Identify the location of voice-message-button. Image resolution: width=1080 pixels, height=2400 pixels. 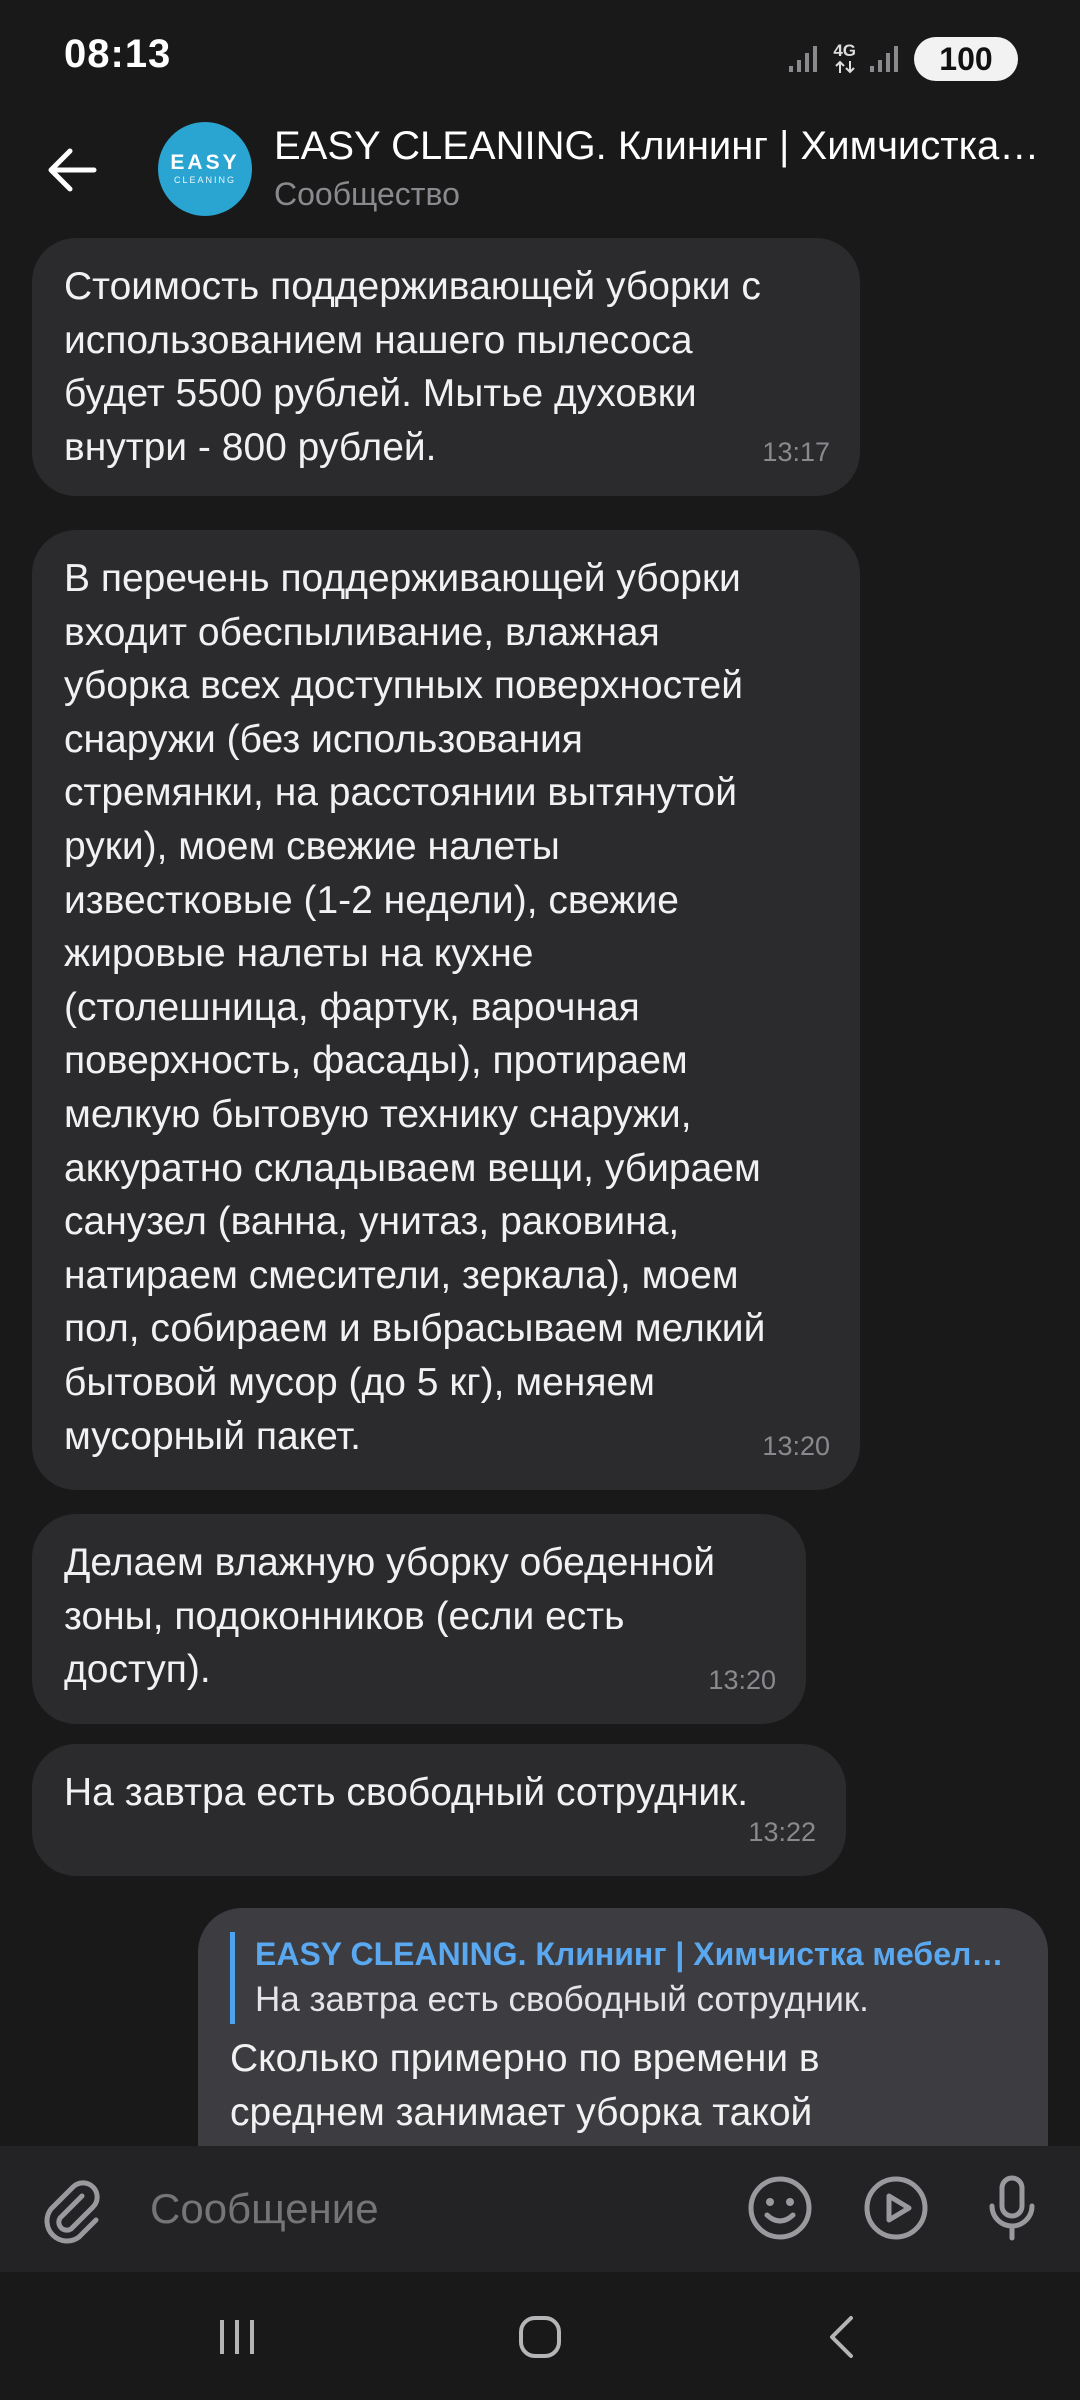
(1012, 2208).